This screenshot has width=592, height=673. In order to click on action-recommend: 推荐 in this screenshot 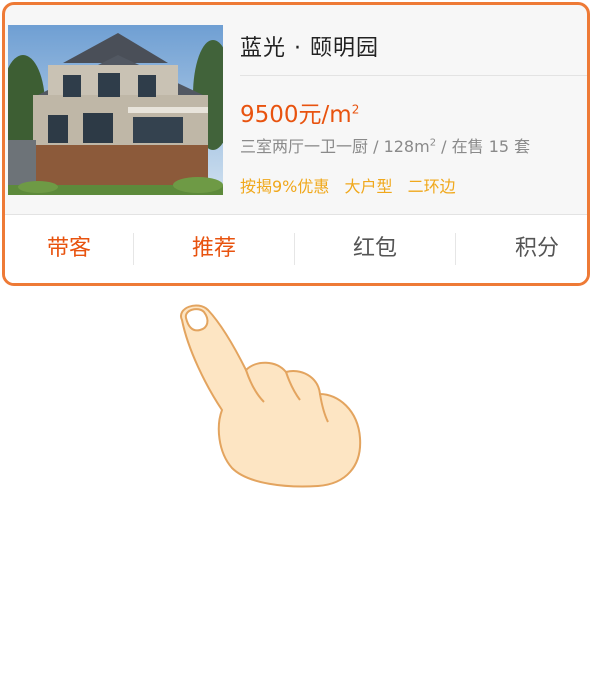, I will do `click(214, 249)`.